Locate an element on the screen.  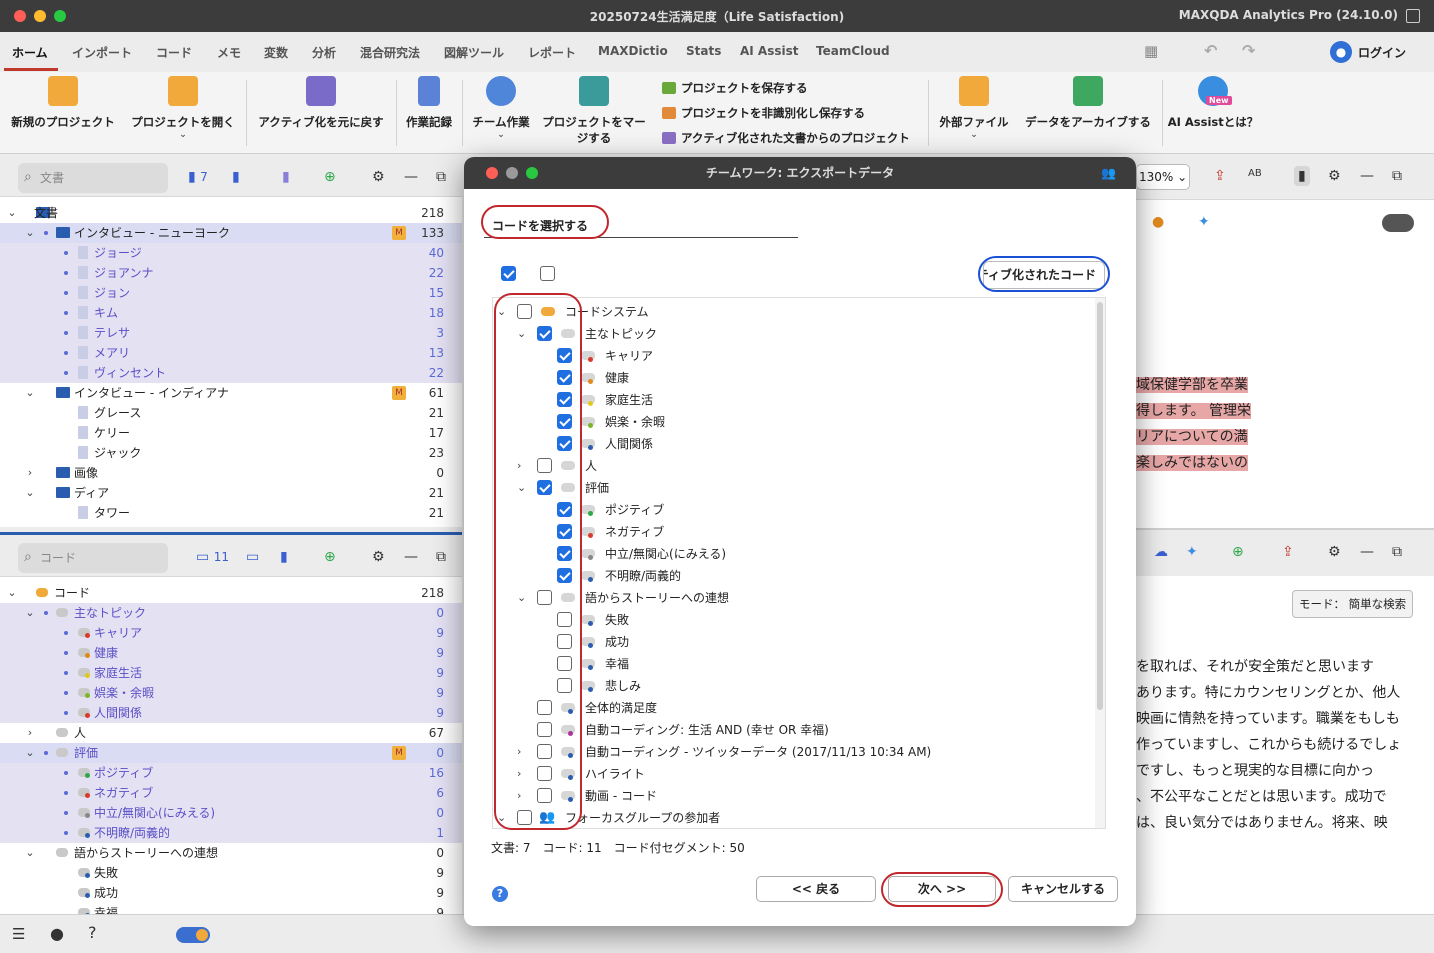
tab-analysis: 分析 is located at coordinates (324, 52).